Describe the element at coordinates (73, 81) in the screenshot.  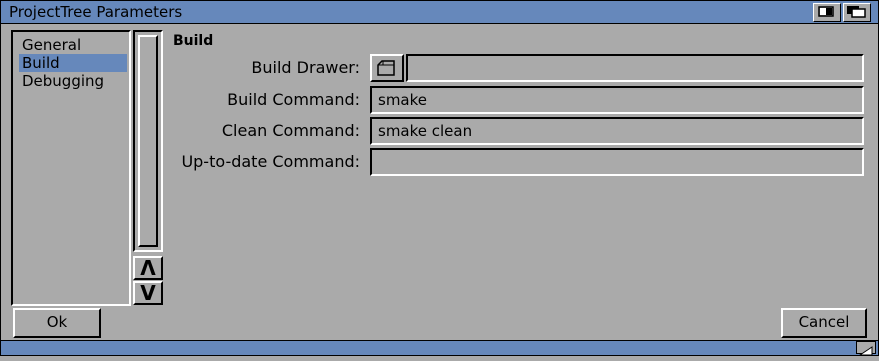
I see `list-item-debugging: Debugging` at that location.